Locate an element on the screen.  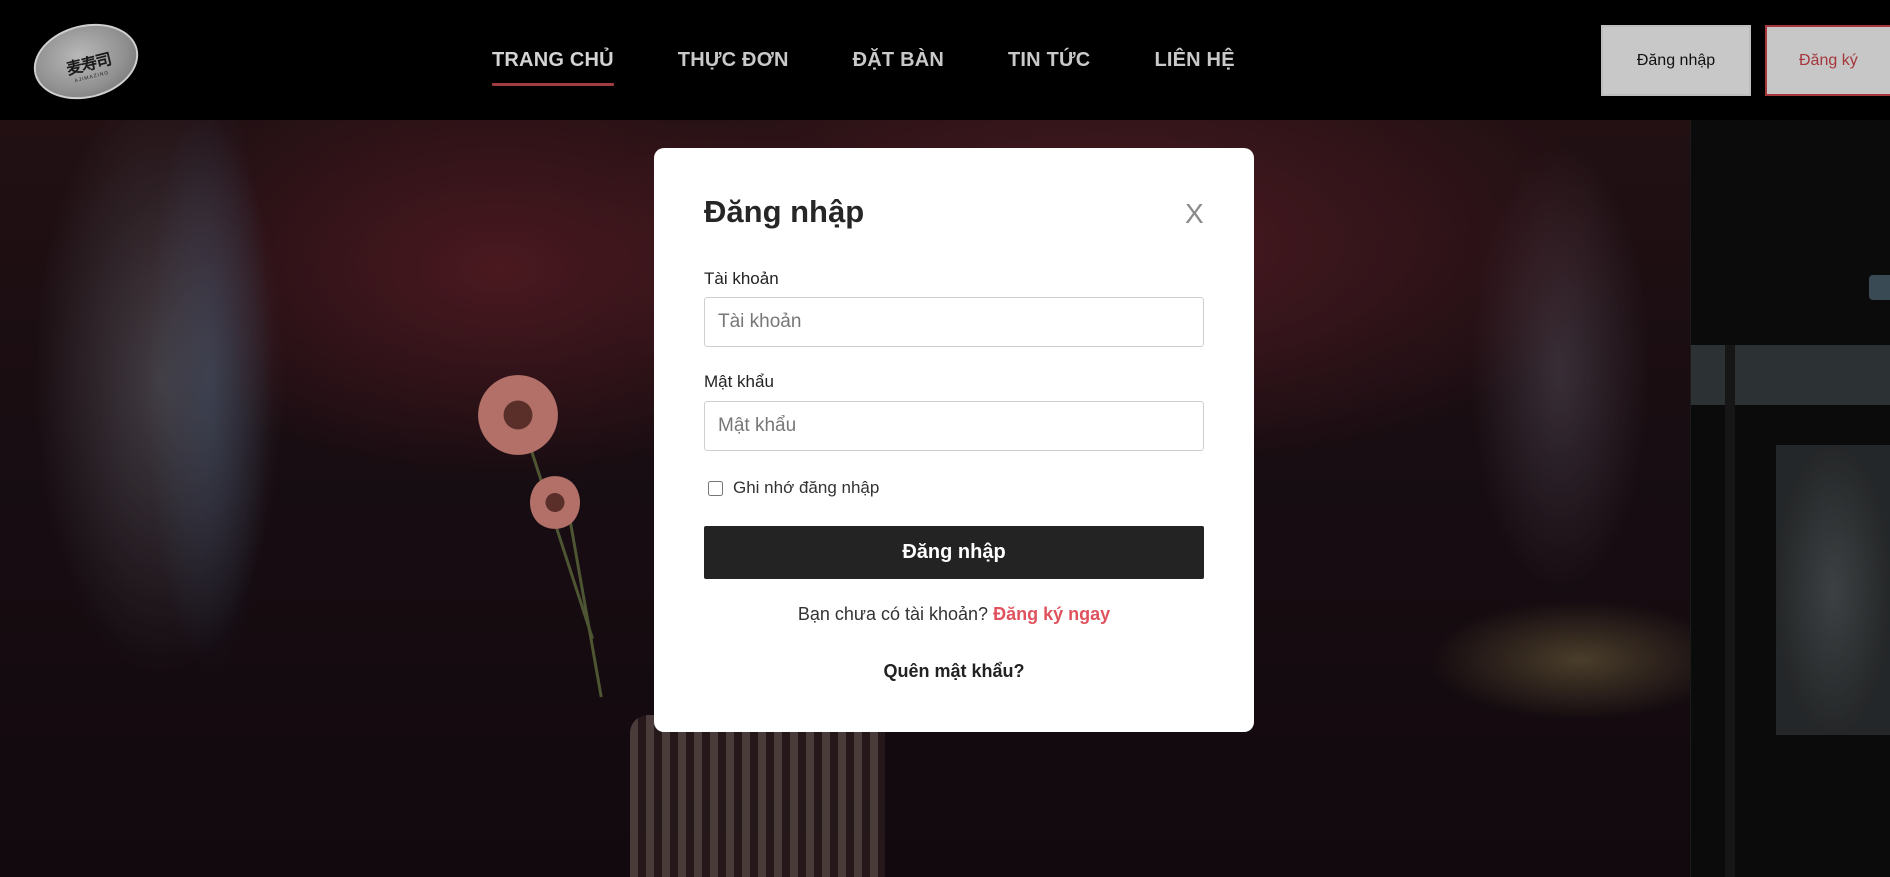
password-label: Mật khẩu is located at coordinates (739, 381).